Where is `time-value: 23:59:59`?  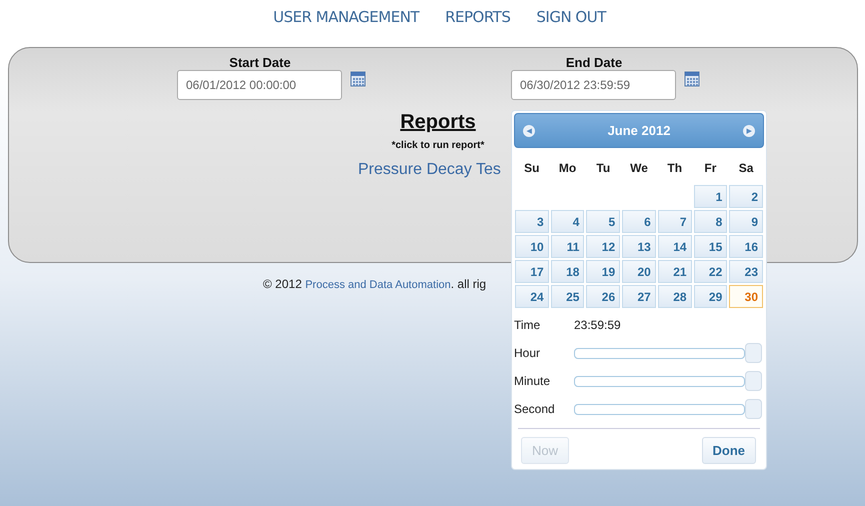 time-value: 23:59:59 is located at coordinates (597, 325).